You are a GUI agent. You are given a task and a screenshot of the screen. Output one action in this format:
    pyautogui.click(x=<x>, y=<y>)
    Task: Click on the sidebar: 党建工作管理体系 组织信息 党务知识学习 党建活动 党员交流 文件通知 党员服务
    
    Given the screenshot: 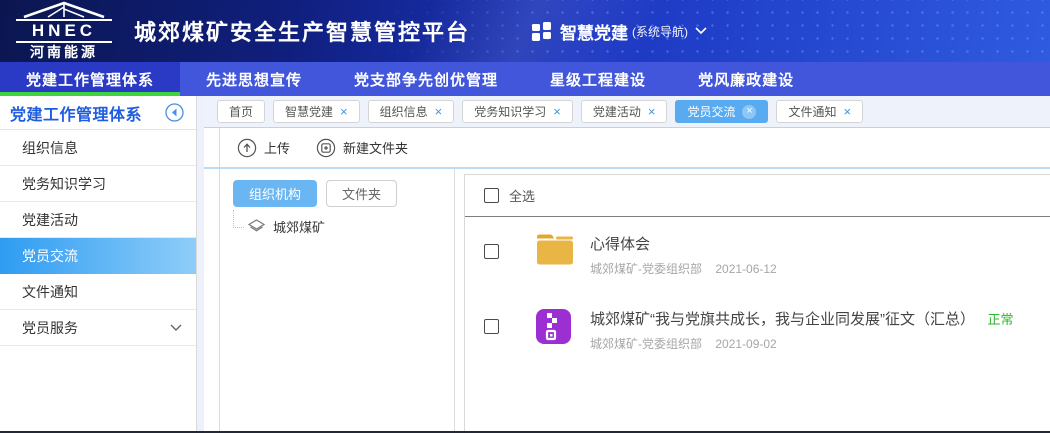 What is the action you would take?
    pyautogui.click(x=98, y=263)
    